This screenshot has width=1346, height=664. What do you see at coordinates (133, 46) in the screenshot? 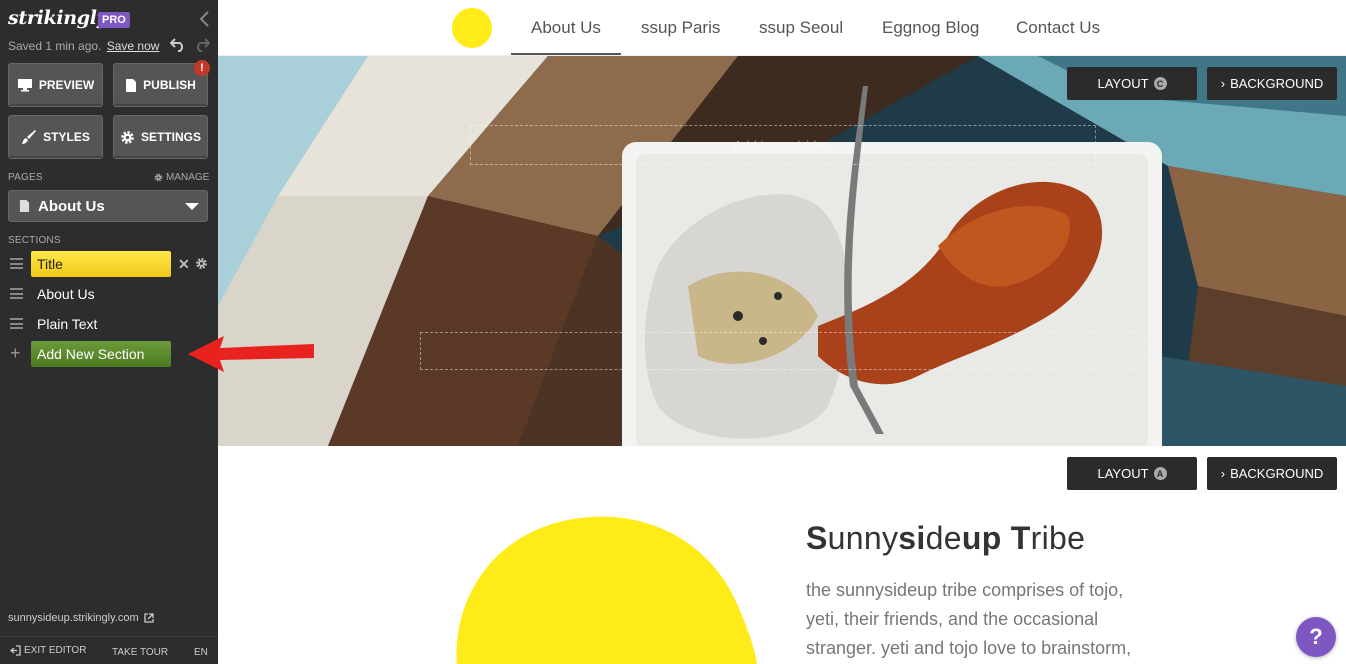
I see `save-now-link: Save now` at bounding box center [133, 46].